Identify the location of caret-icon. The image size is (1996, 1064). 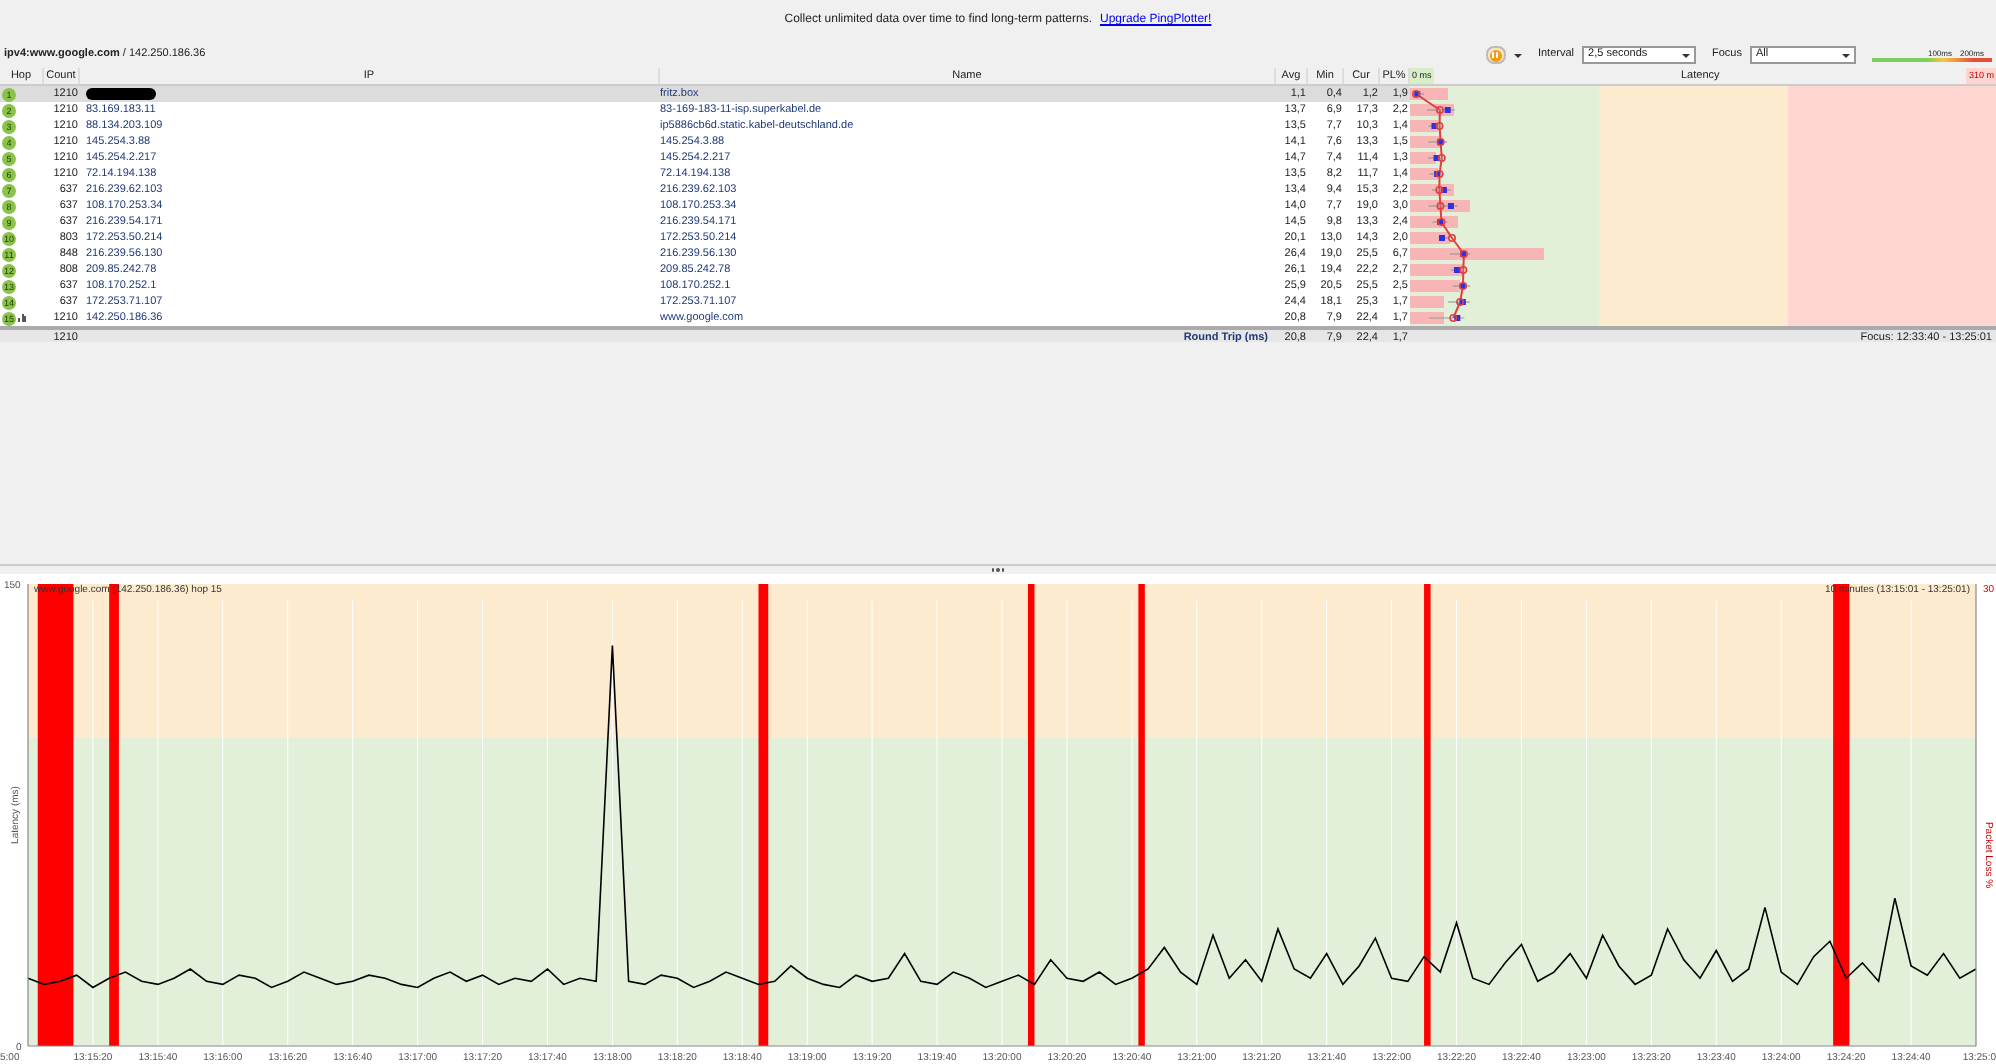
(1517, 55).